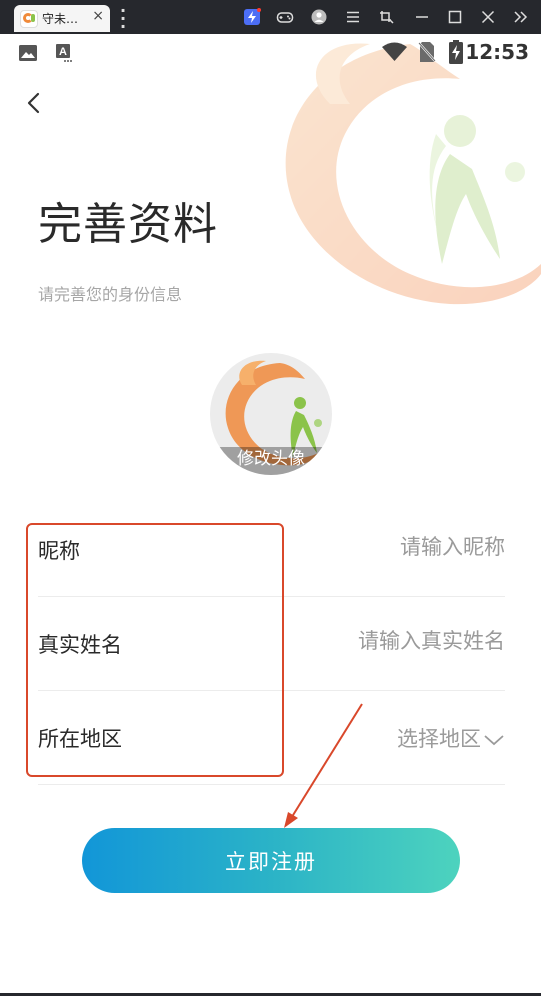  Describe the element at coordinates (270, 52) in the screenshot. I see `android-status-bar: A 12:53` at that location.